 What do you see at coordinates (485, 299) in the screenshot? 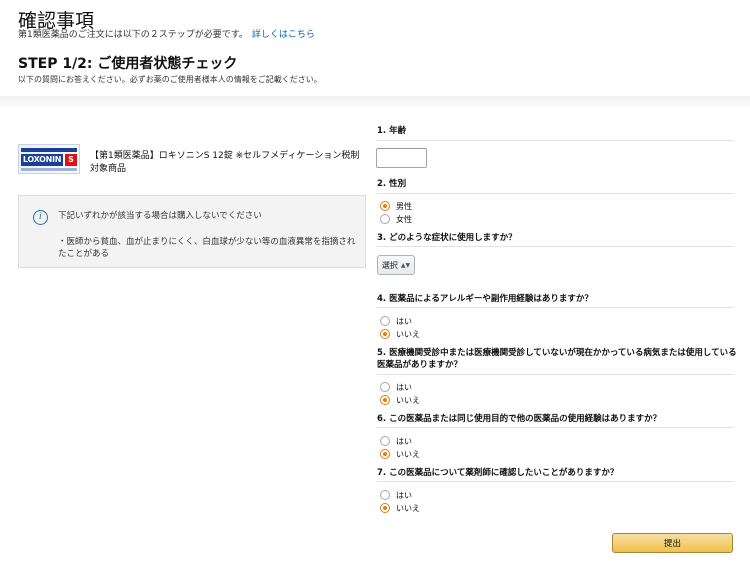
I see `question-allergy-label: 4. 医薬品によるアレルギーや副作用経験はありますか？` at bounding box center [485, 299].